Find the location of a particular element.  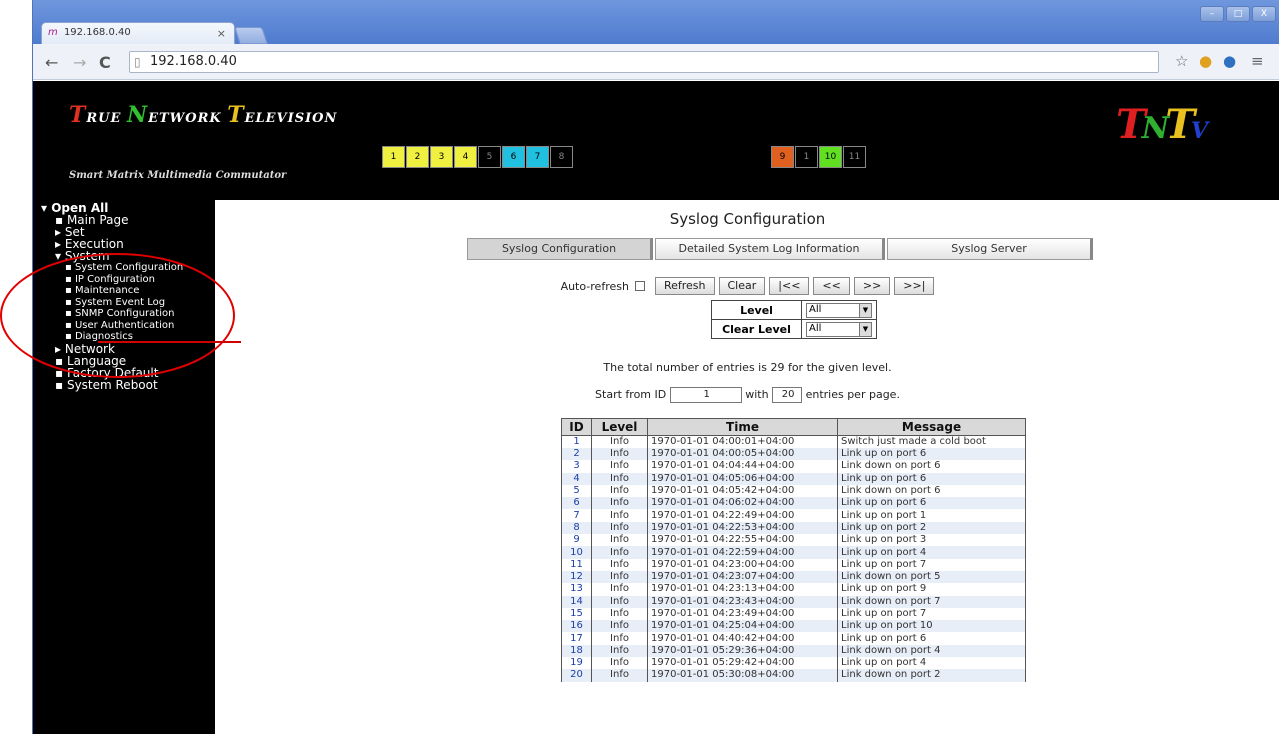

entry-id-link: 19 is located at coordinates (576, 663).